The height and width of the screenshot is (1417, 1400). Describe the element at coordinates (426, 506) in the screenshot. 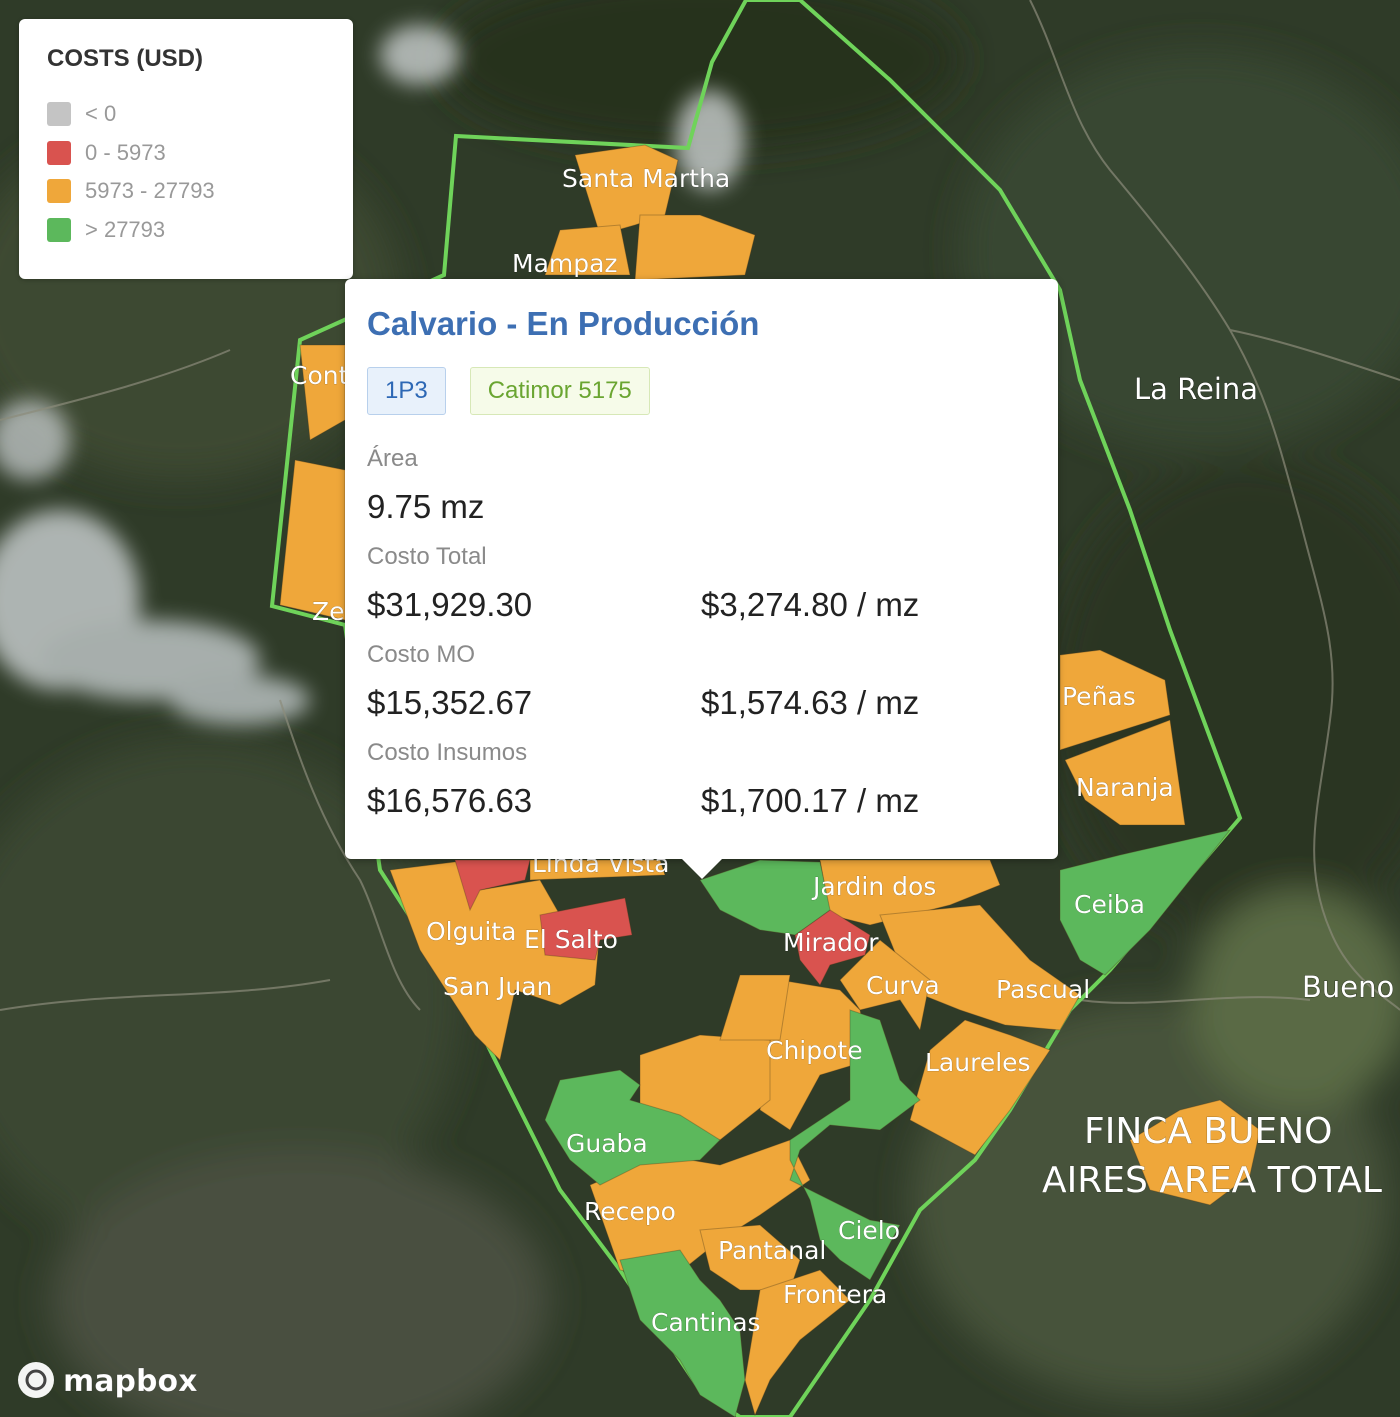

I see `area-value: 9.75 mz` at that location.